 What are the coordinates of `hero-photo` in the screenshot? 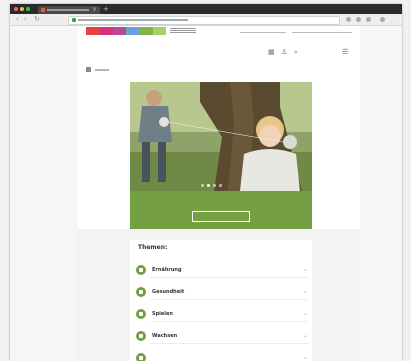 It's located at (221, 136).